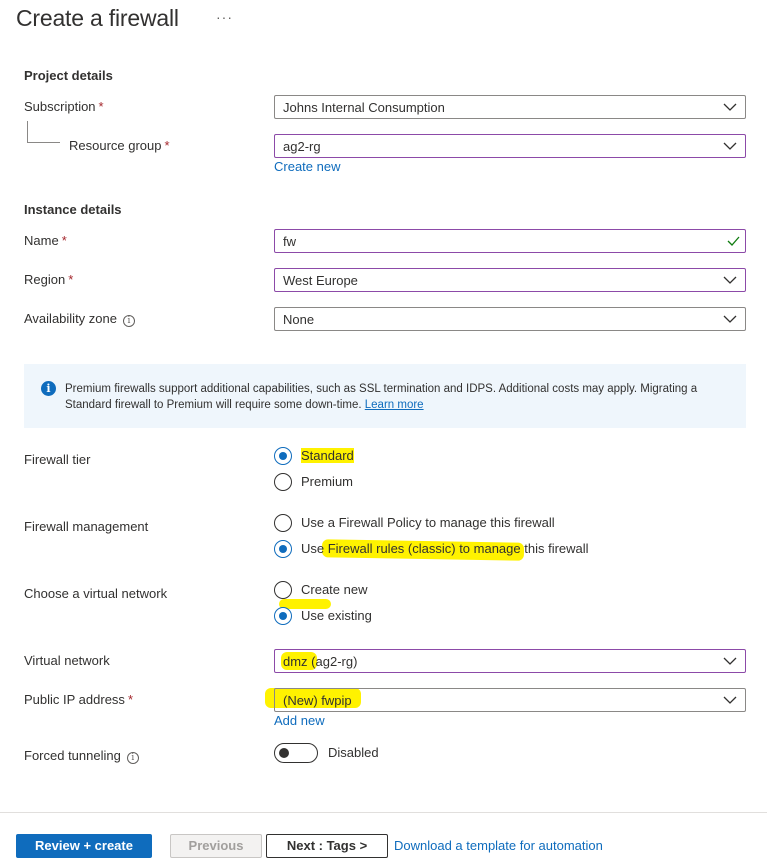  I want to click on firewall-management-label: Firewall management, so click(86, 526).